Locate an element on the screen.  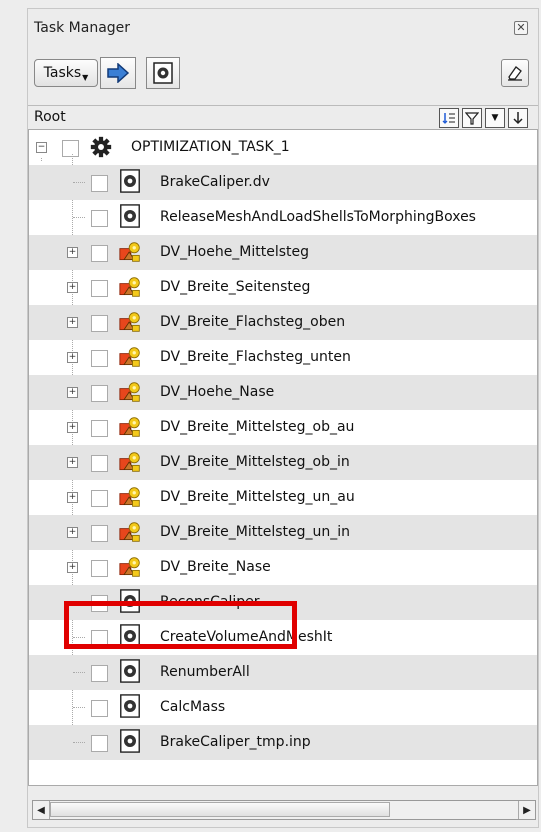
tree-root-row: − OPTIMIZATION_TASK_1 is located at coordinates (283, 147).